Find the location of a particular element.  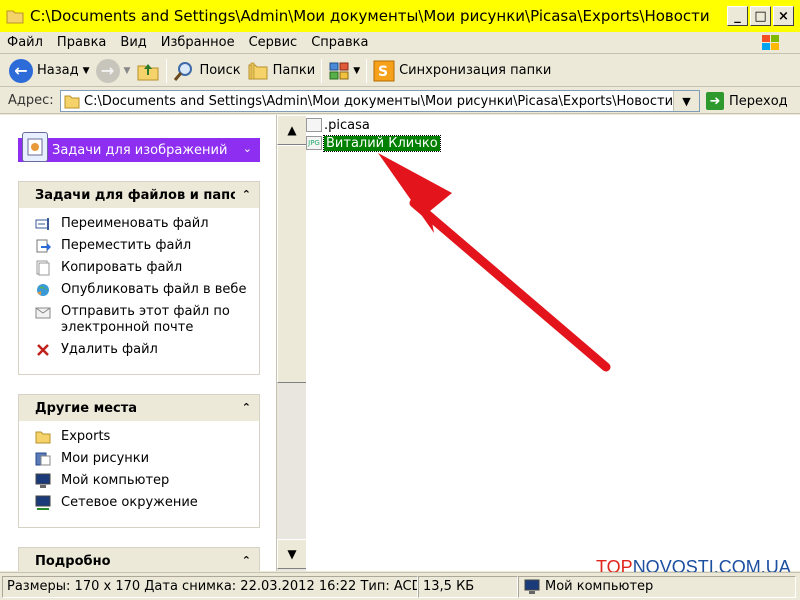

up-folder-icon is located at coordinates (148, 71).